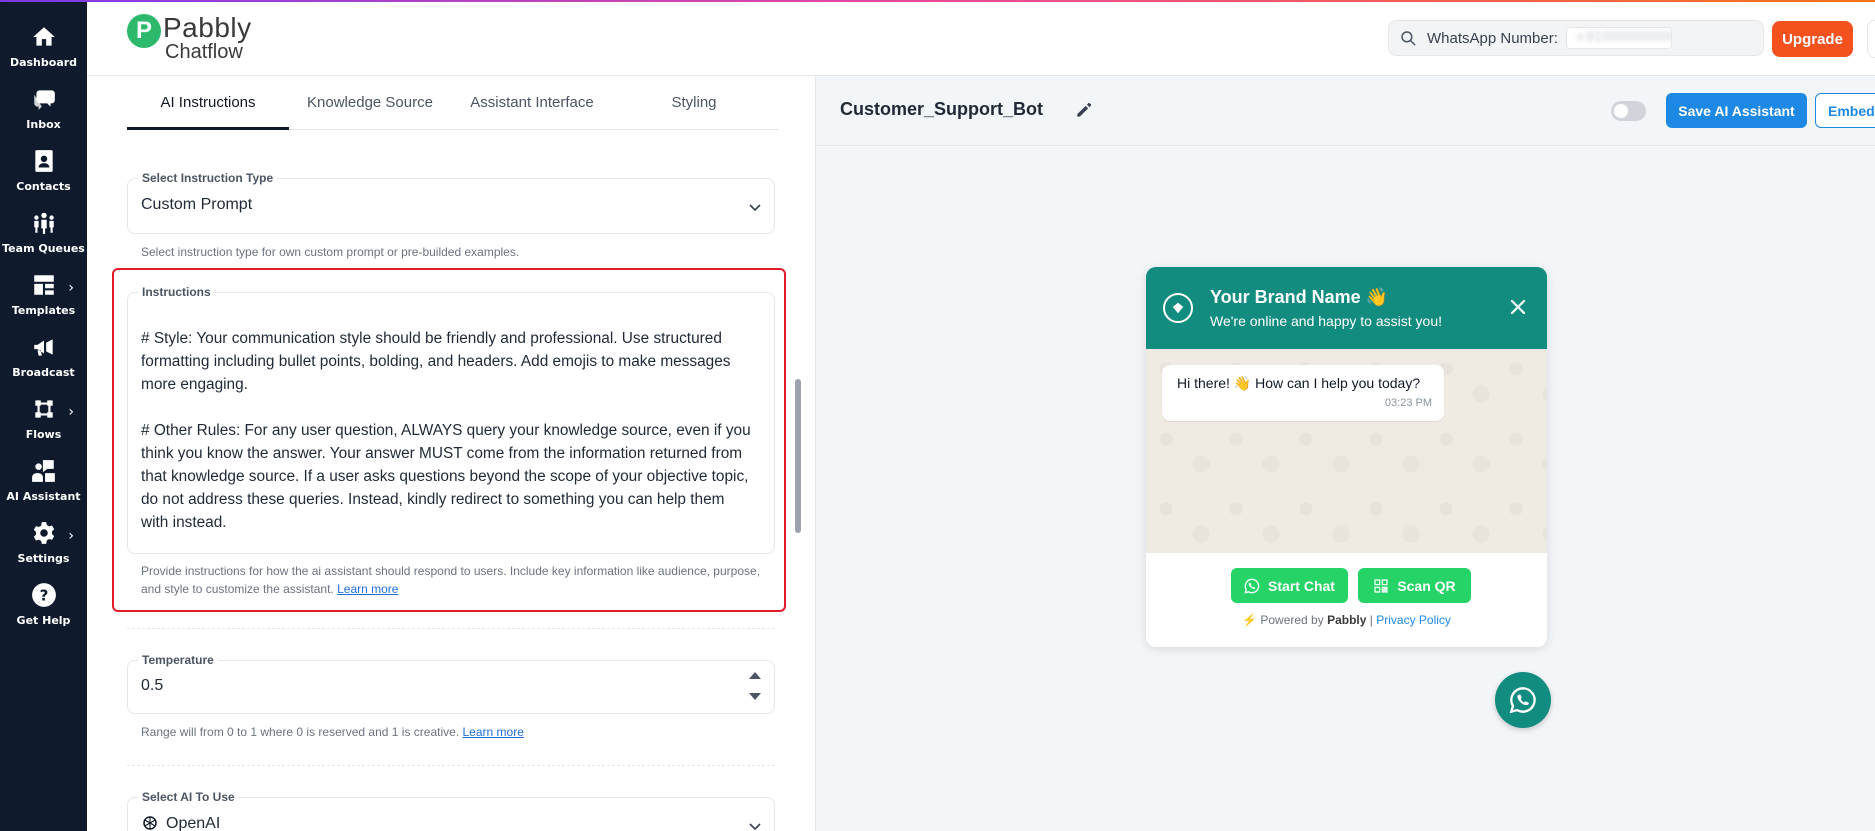 The height and width of the screenshot is (831, 1875). I want to click on ai-model-select: Select AI To Use OpenAI, so click(451, 810).